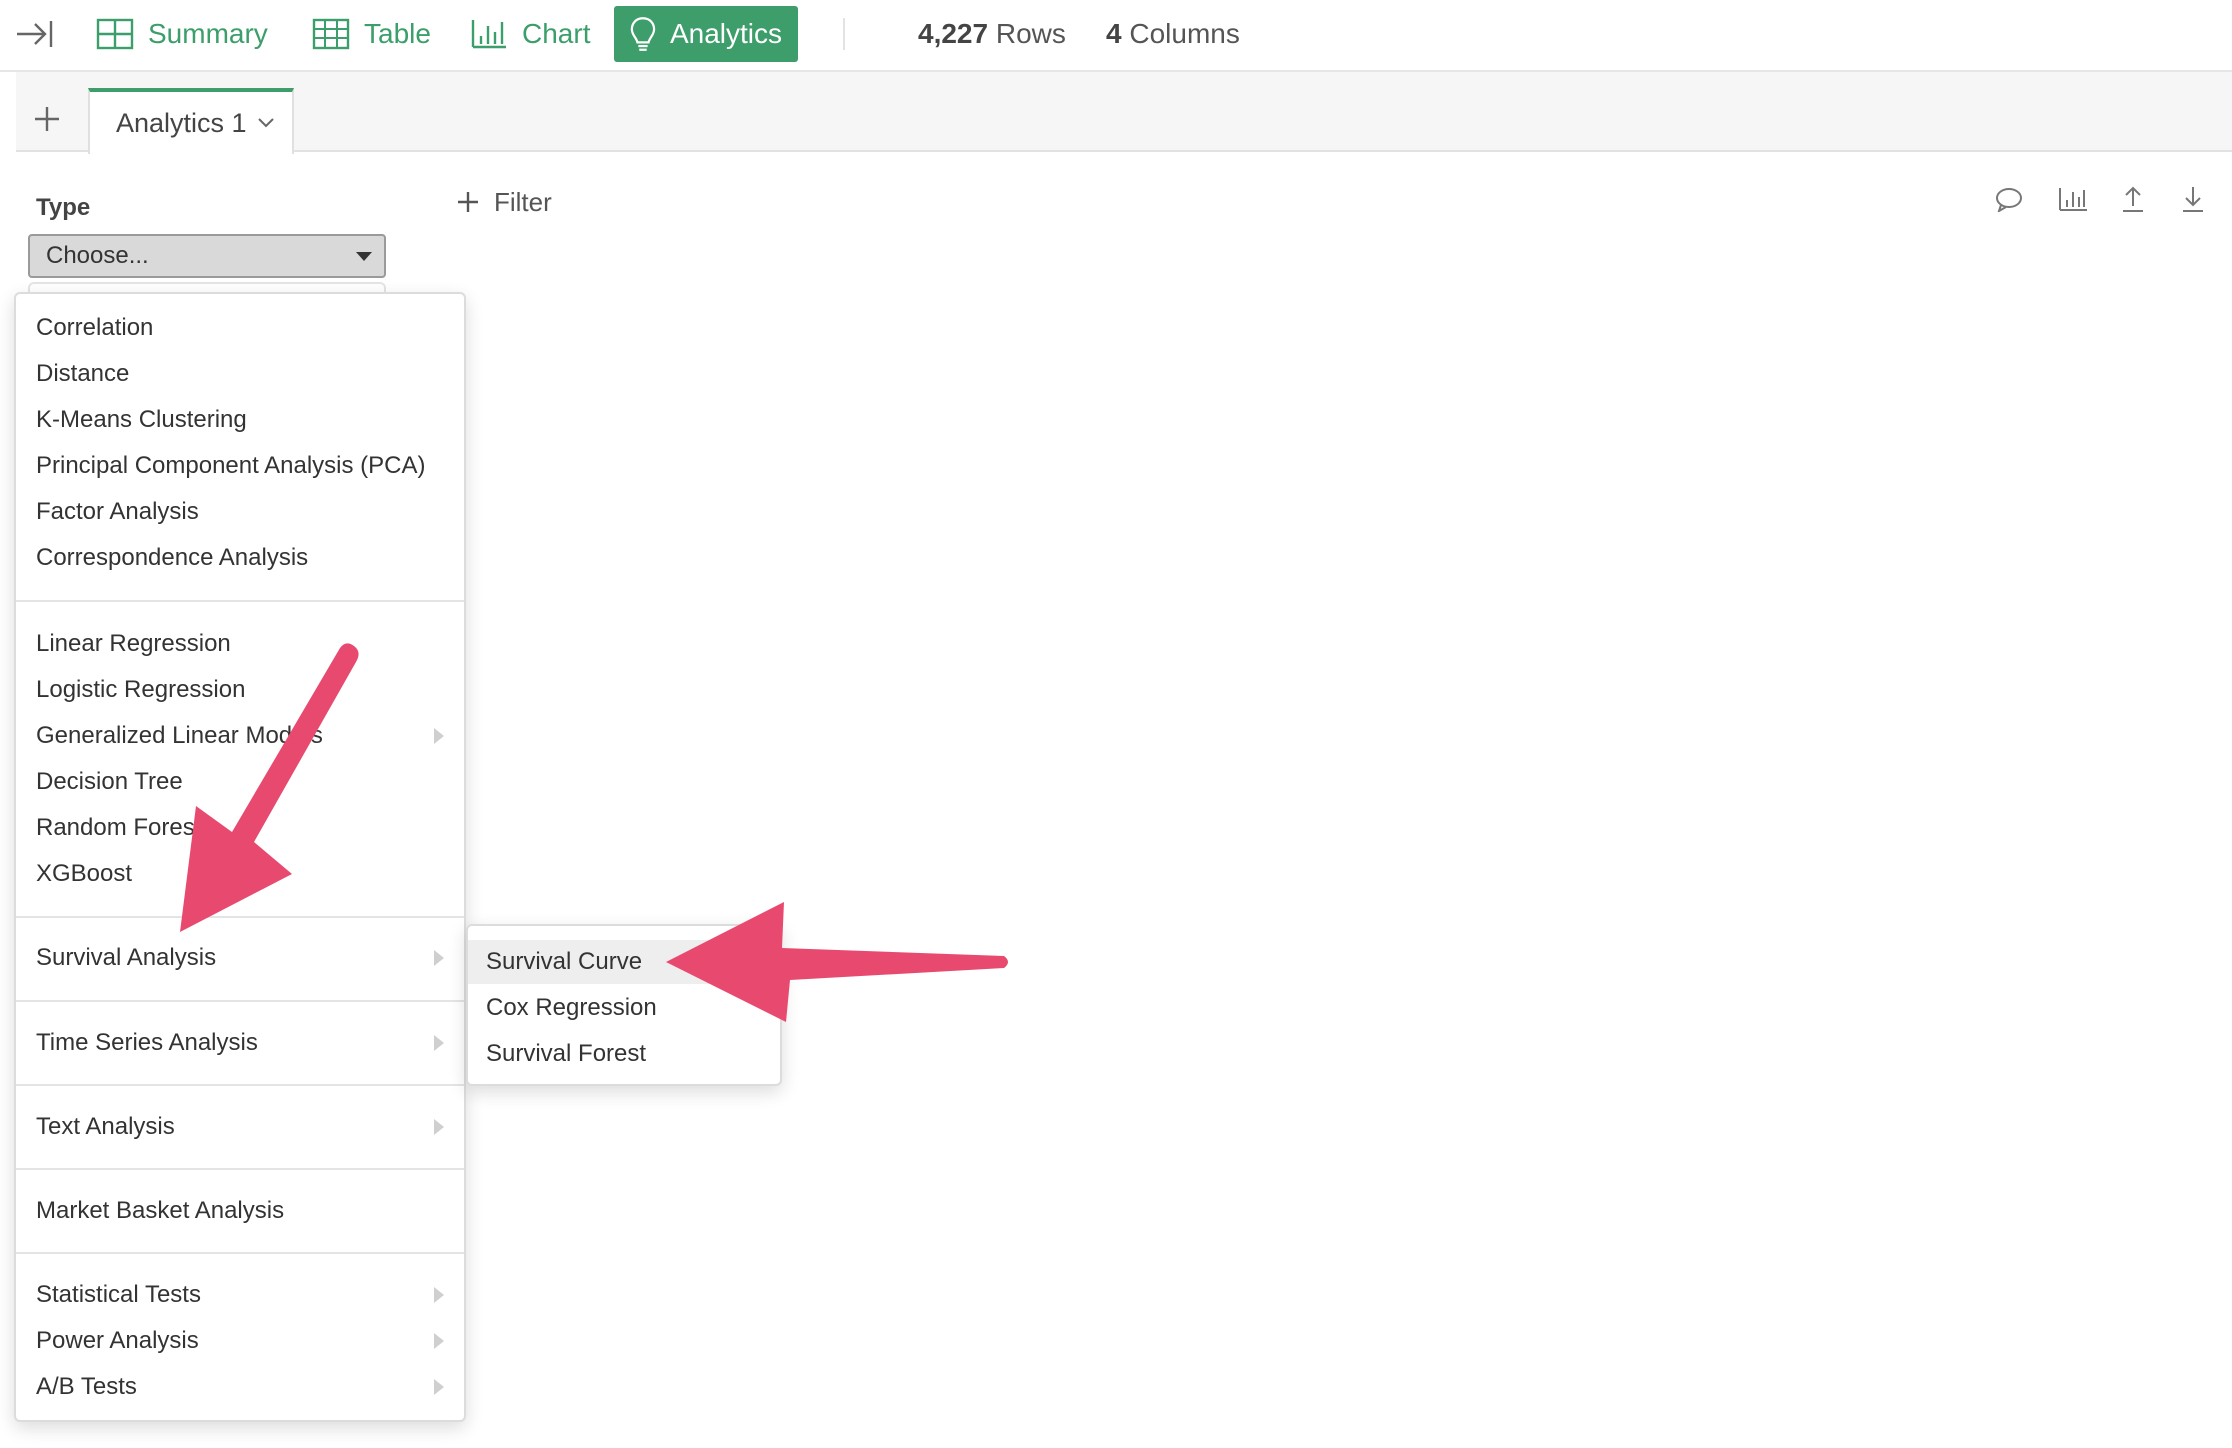 The height and width of the screenshot is (1448, 2232). I want to click on table-grid-icon, so click(331, 34).